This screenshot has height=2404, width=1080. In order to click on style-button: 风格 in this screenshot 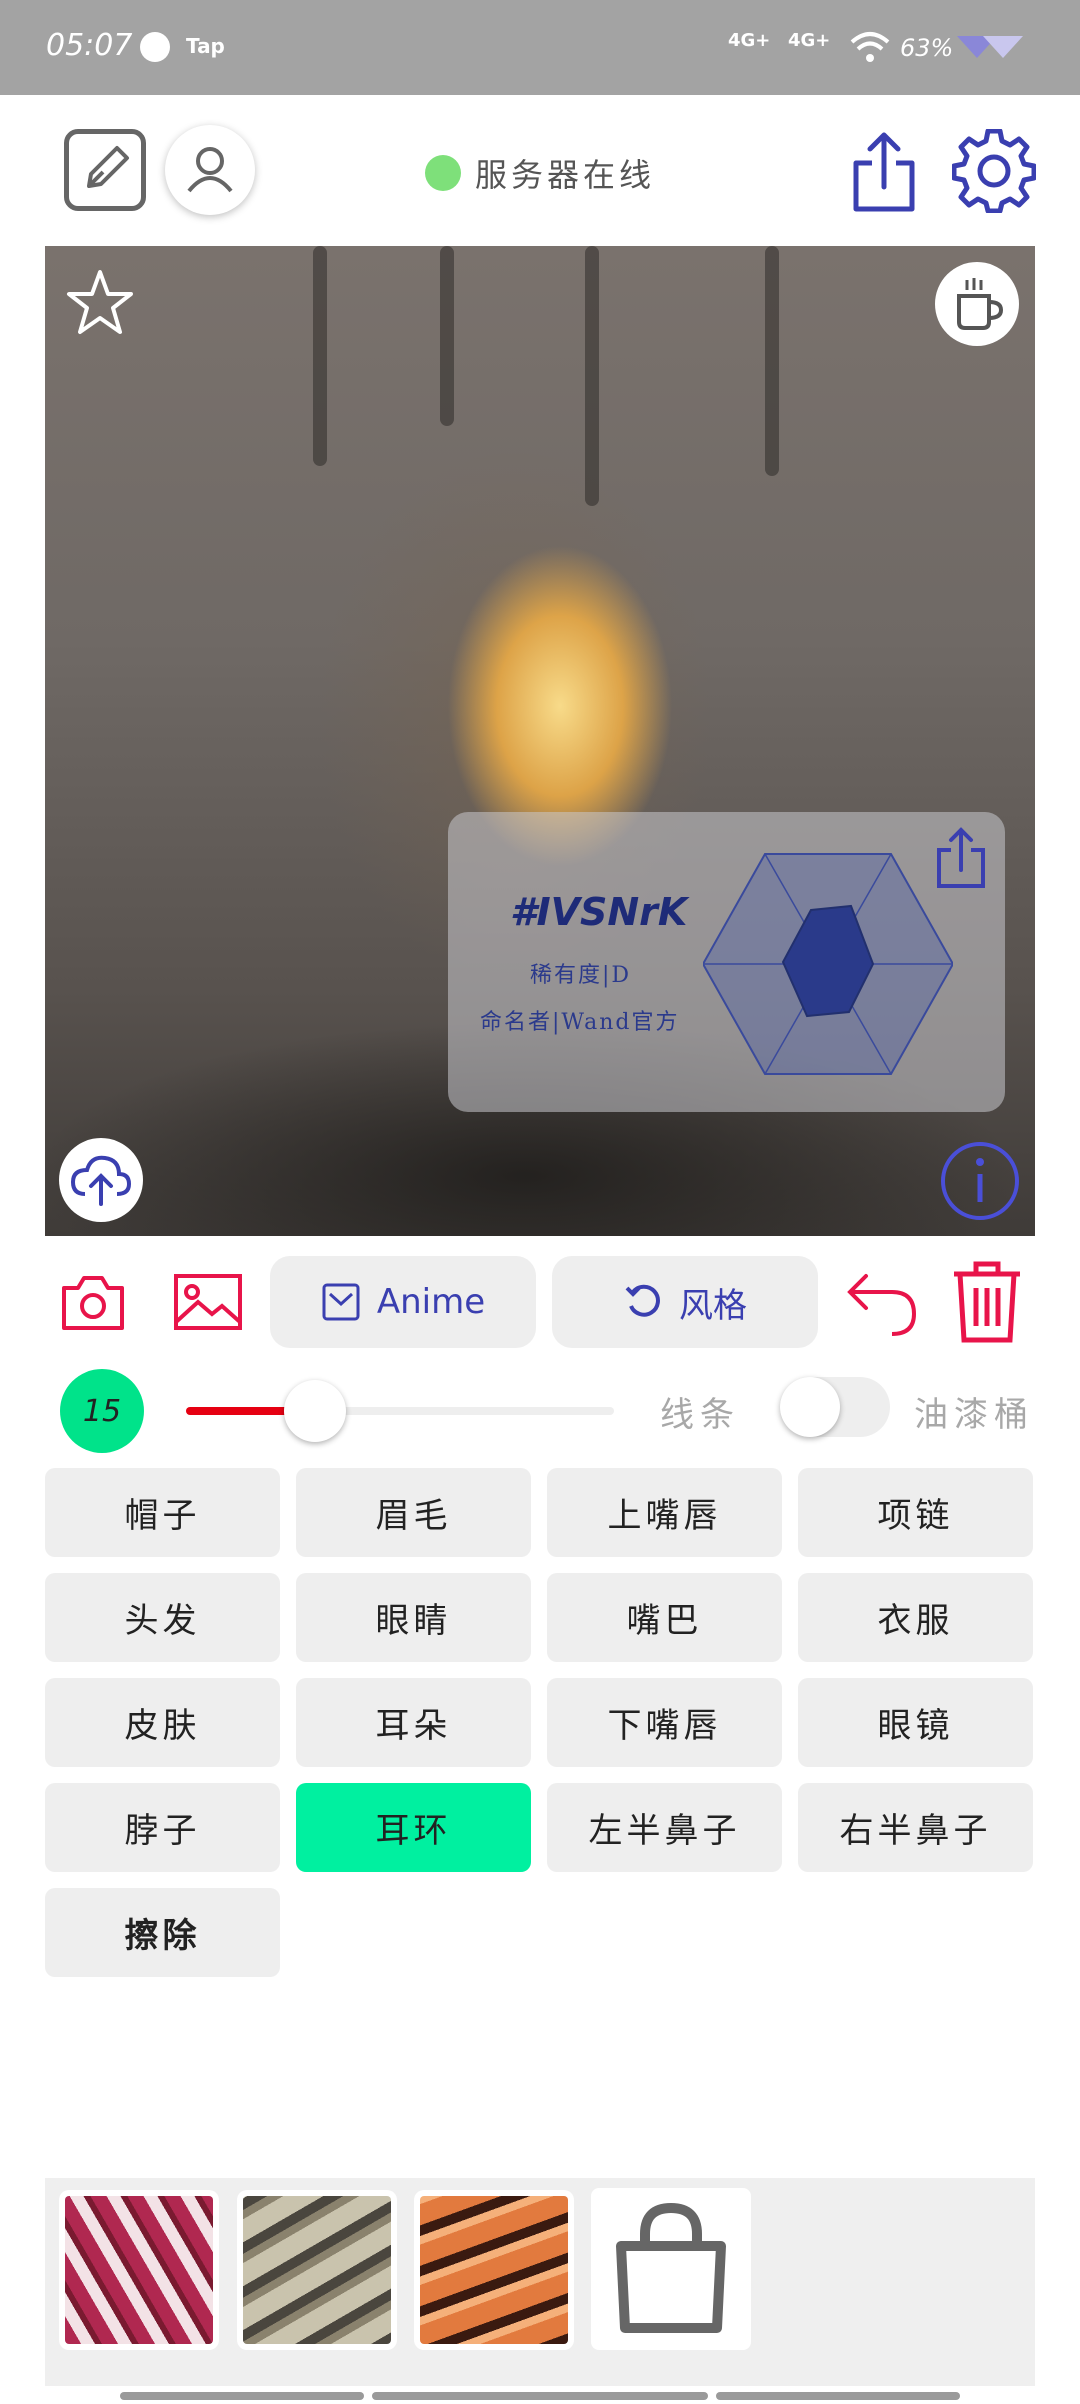, I will do `click(685, 1302)`.